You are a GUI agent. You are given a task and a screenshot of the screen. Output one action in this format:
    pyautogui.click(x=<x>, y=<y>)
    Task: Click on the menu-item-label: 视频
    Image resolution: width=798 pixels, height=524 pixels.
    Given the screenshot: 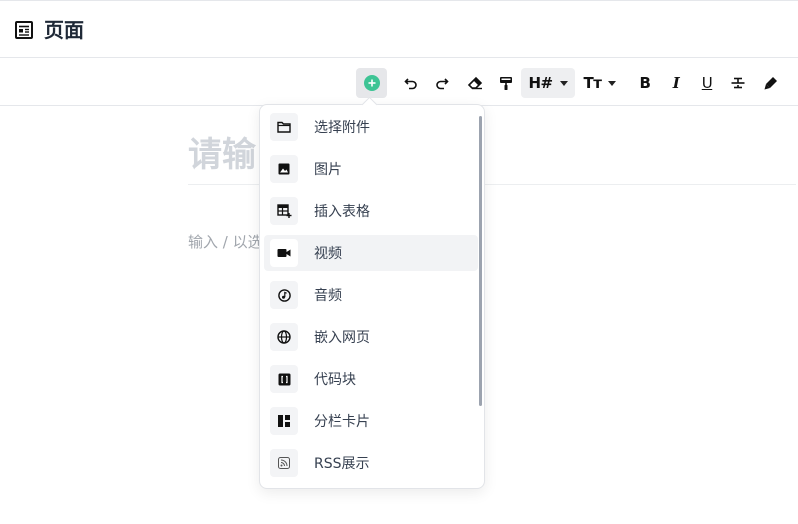 What is the action you would take?
    pyautogui.click(x=328, y=254)
    